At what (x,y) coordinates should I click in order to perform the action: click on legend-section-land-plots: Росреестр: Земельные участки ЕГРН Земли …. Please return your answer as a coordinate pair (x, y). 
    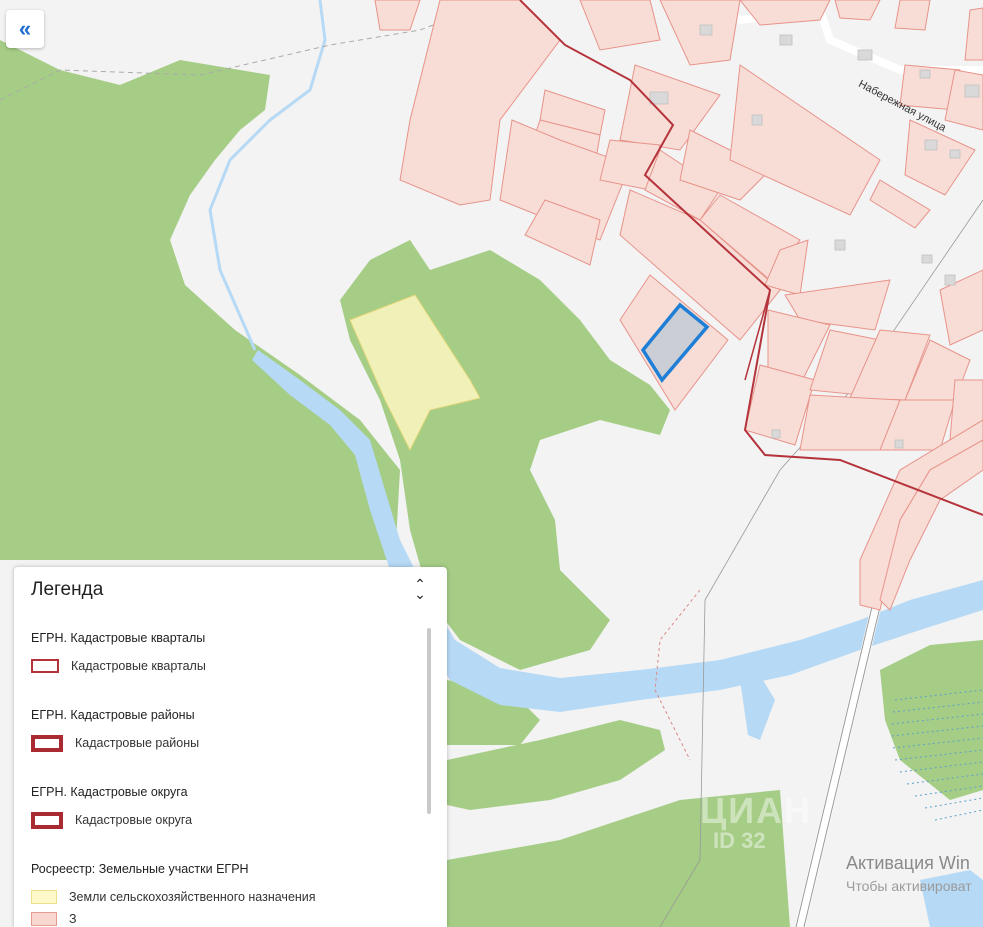
    Looking at the image, I should click on (226, 893).